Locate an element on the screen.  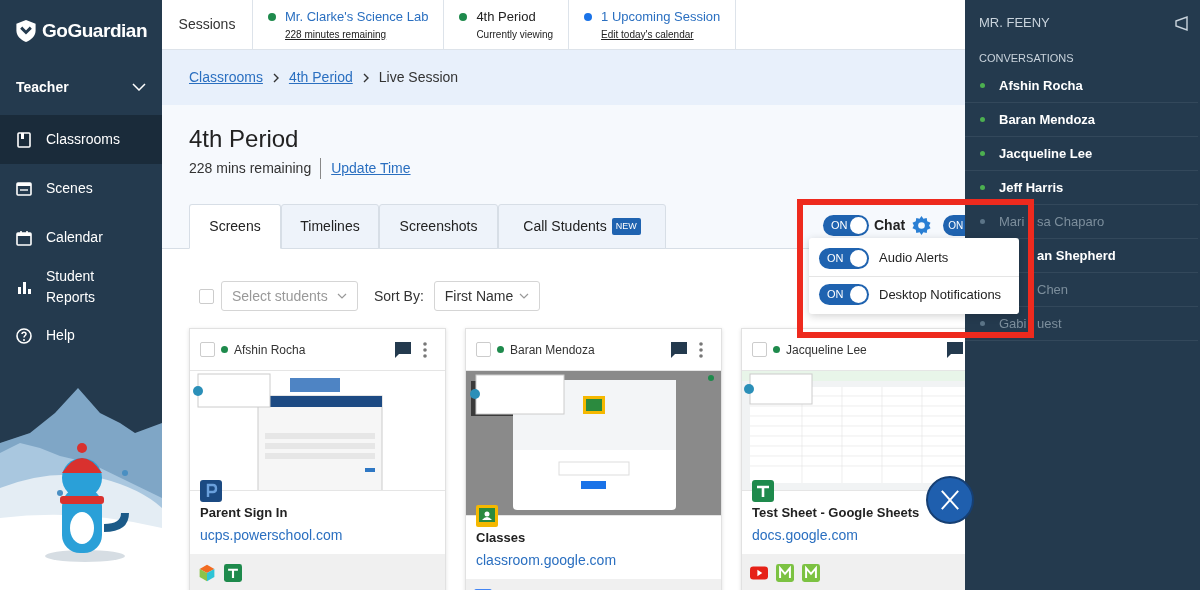
session-tab: 1 Upcoming Session Edit today's calendar is located at coordinates (653, 24).